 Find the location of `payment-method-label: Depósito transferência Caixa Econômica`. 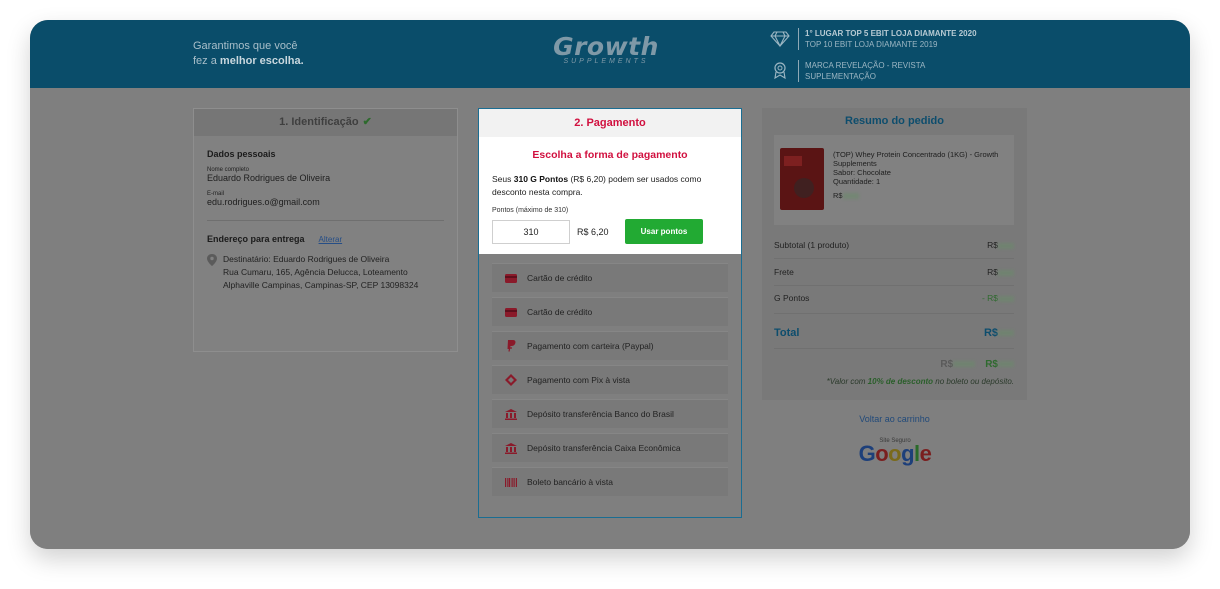

payment-method-label: Depósito transferência Caixa Econômica is located at coordinates (604, 448).